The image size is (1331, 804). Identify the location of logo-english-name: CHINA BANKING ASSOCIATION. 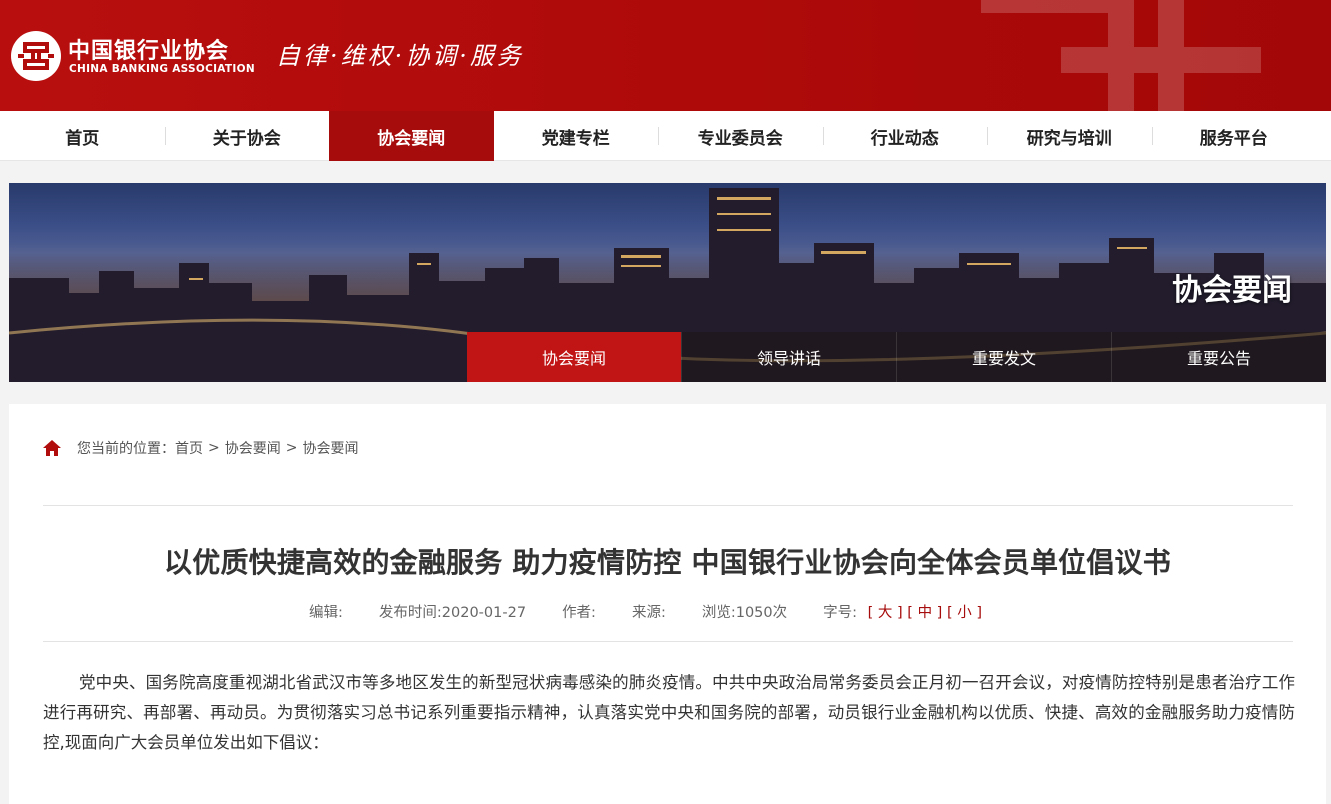
(162, 69).